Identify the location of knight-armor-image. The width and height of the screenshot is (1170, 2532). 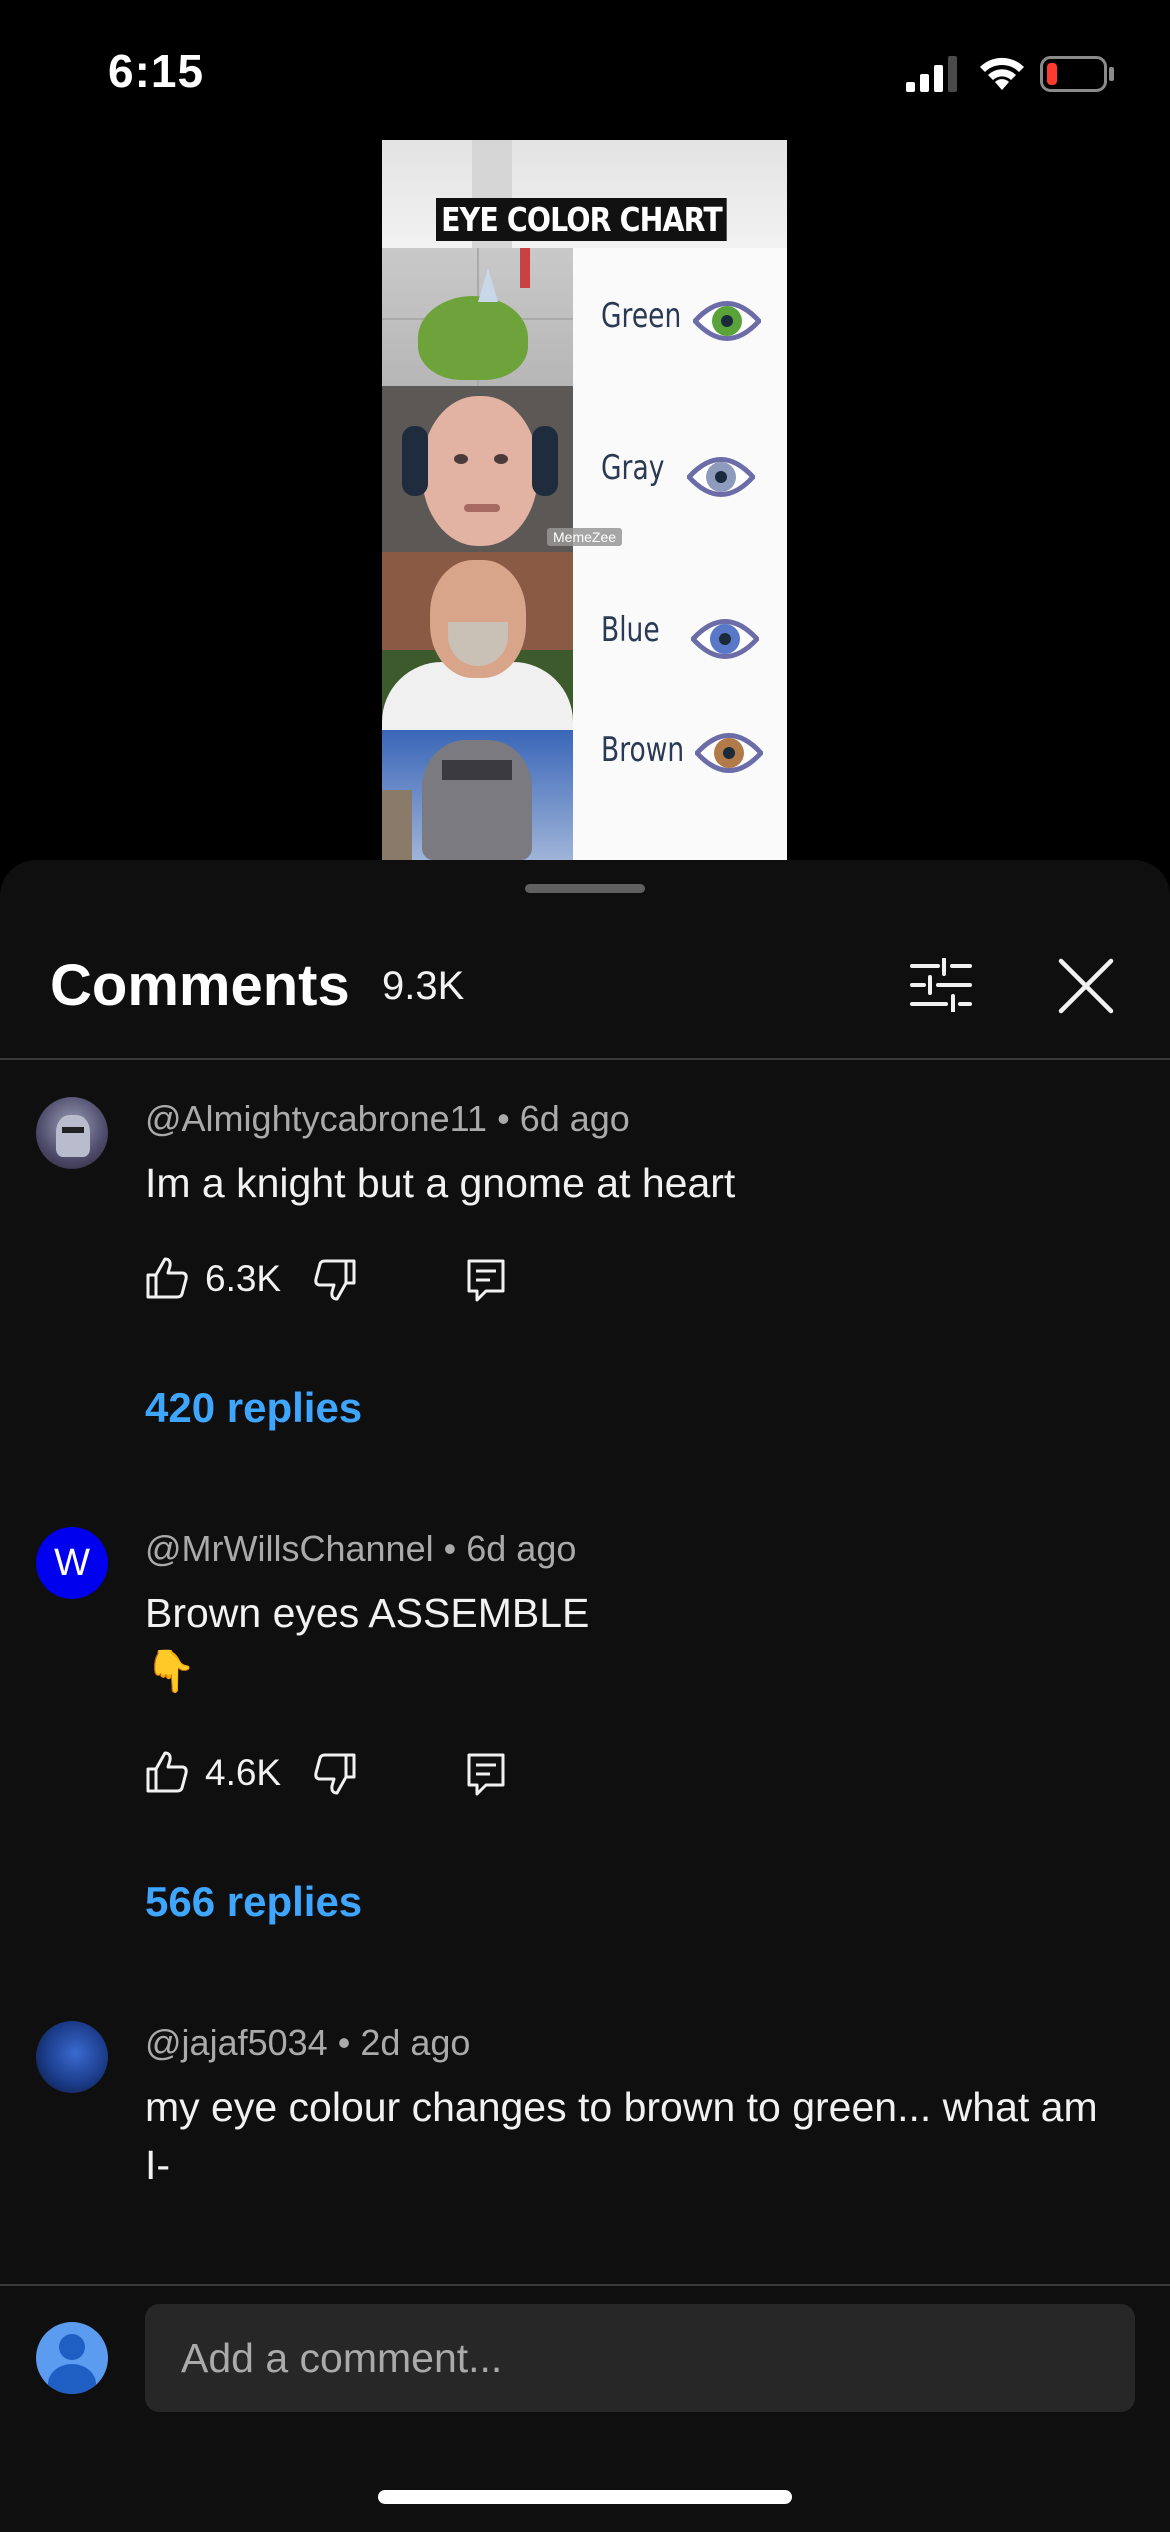
(477, 795).